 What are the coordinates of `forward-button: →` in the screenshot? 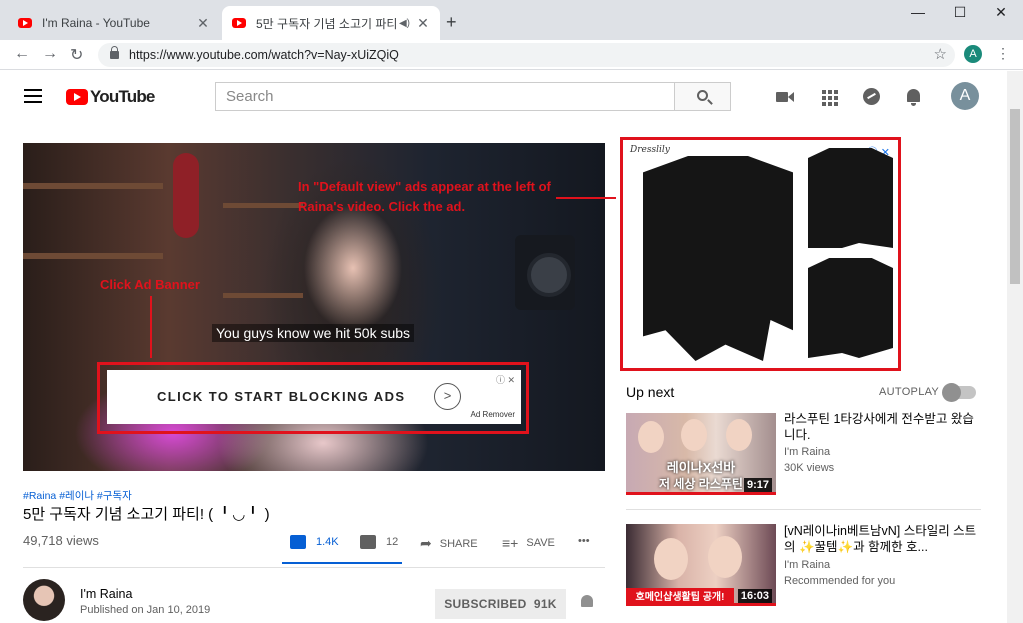 It's located at (50, 54).